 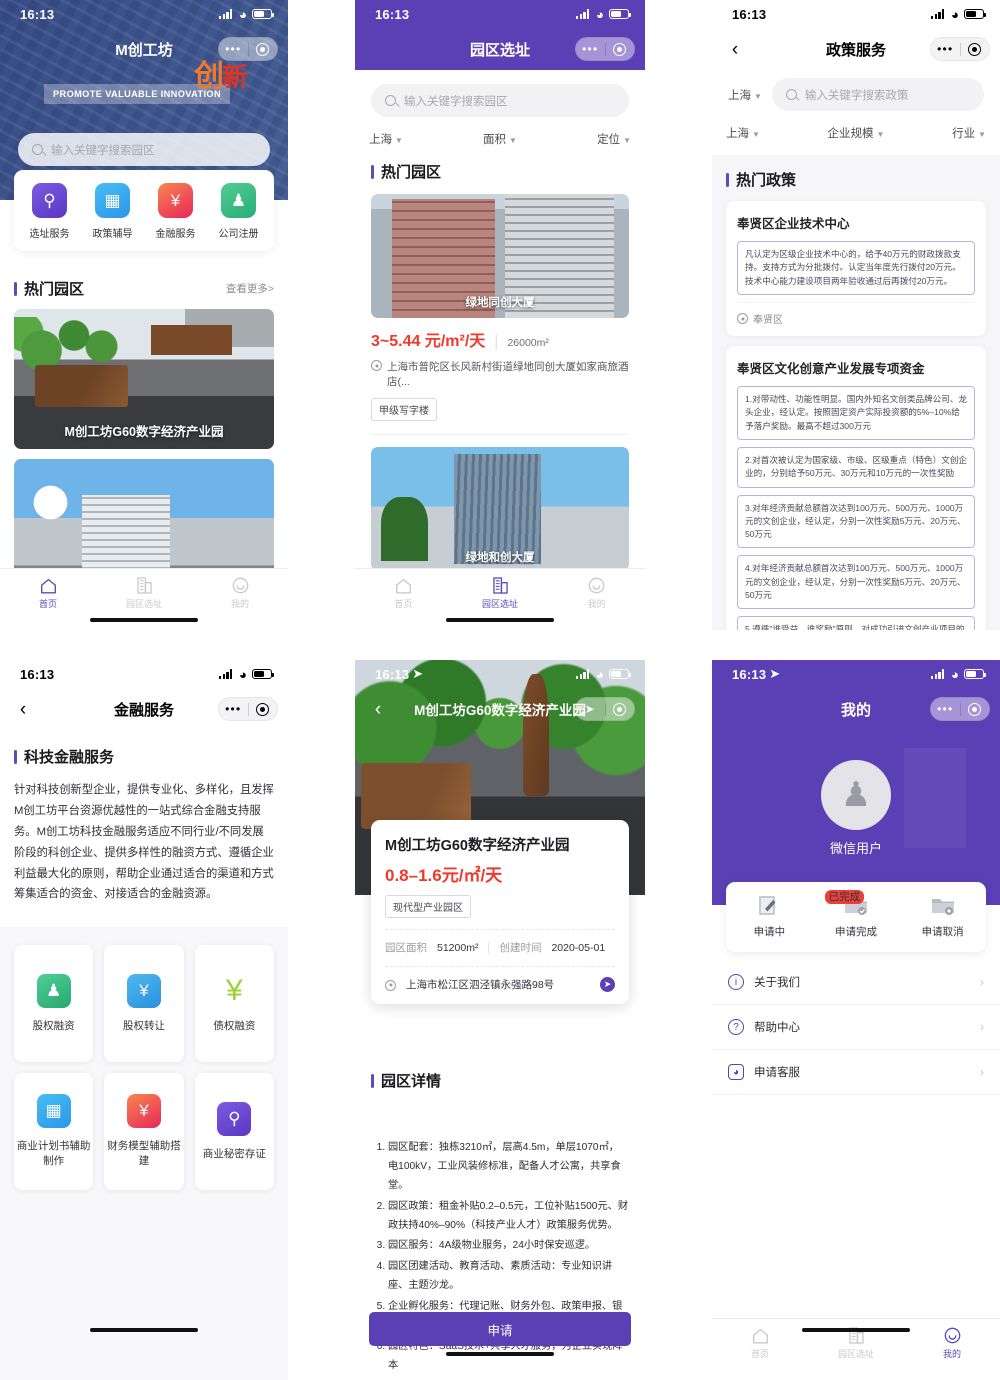 What do you see at coordinates (392, 14) in the screenshot?
I see `status-time: 16:13` at bounding box center [392, 14].